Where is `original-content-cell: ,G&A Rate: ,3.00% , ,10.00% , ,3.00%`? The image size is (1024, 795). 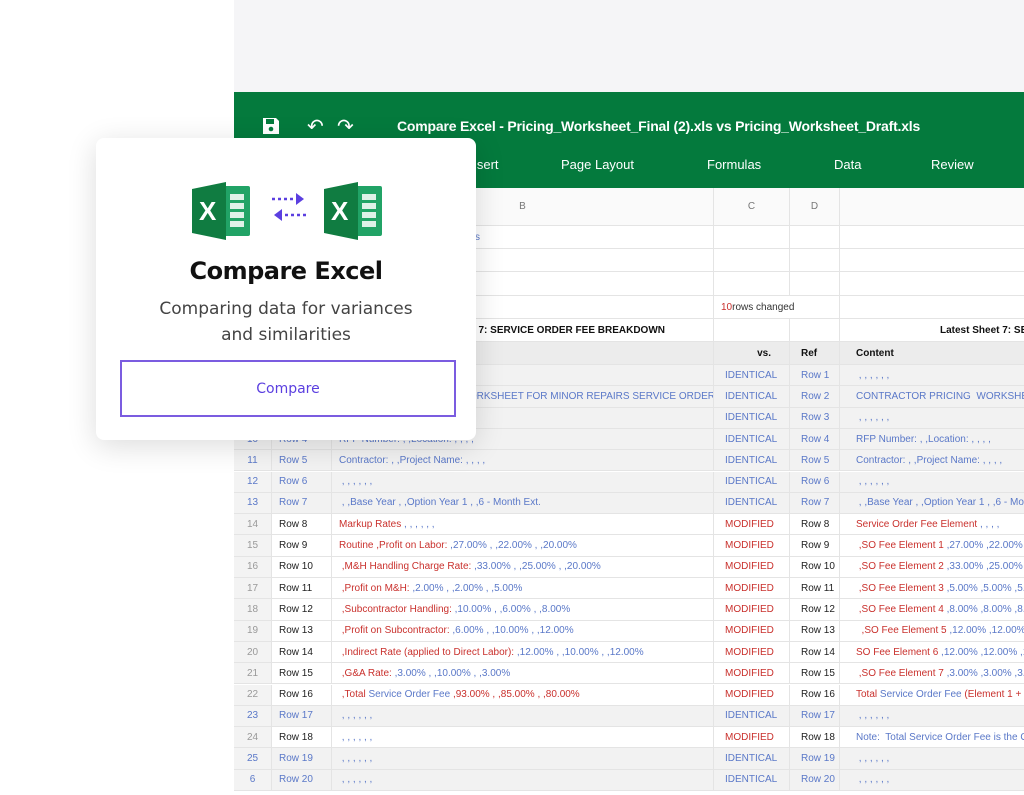
original-content-cell: ,G&A Rate: ,3.00% , ,10.00% , ,3.00% is located at coordinates (523, 673).